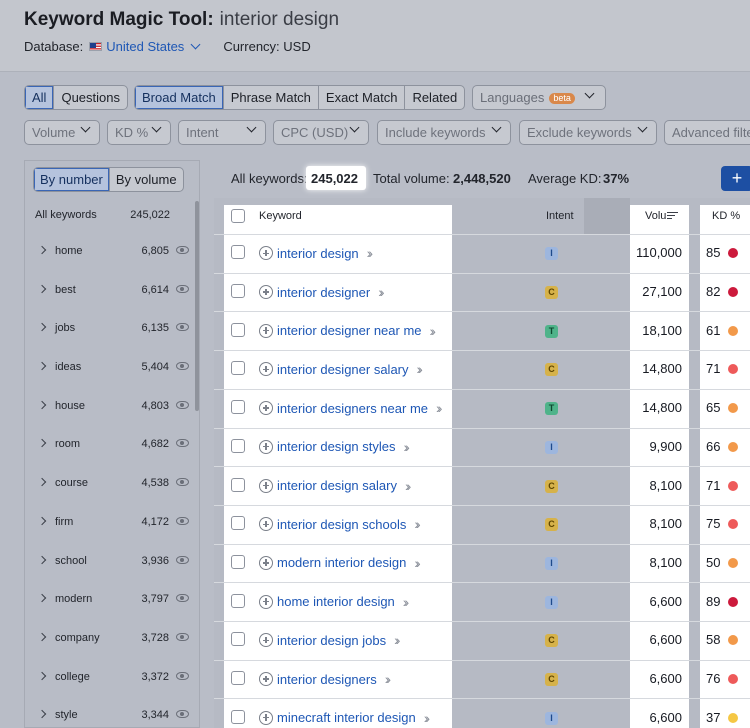 Image resolution: width=750 pixels, height=728 pixels. Describe the element at coordinates (330, 640) in the screenshot. I see `keyword-link: interior design jobs ››` at that location.